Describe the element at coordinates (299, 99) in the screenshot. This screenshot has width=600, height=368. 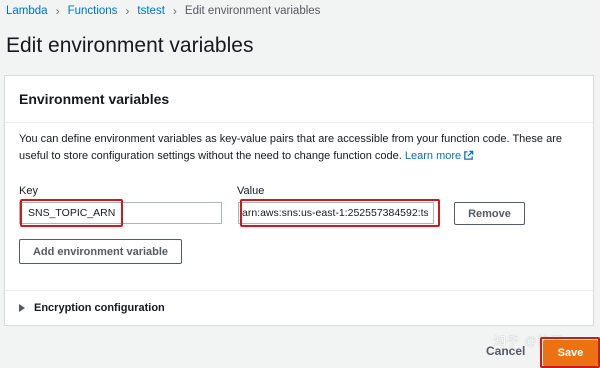
I see `panel-header: Environment variables` at that location.